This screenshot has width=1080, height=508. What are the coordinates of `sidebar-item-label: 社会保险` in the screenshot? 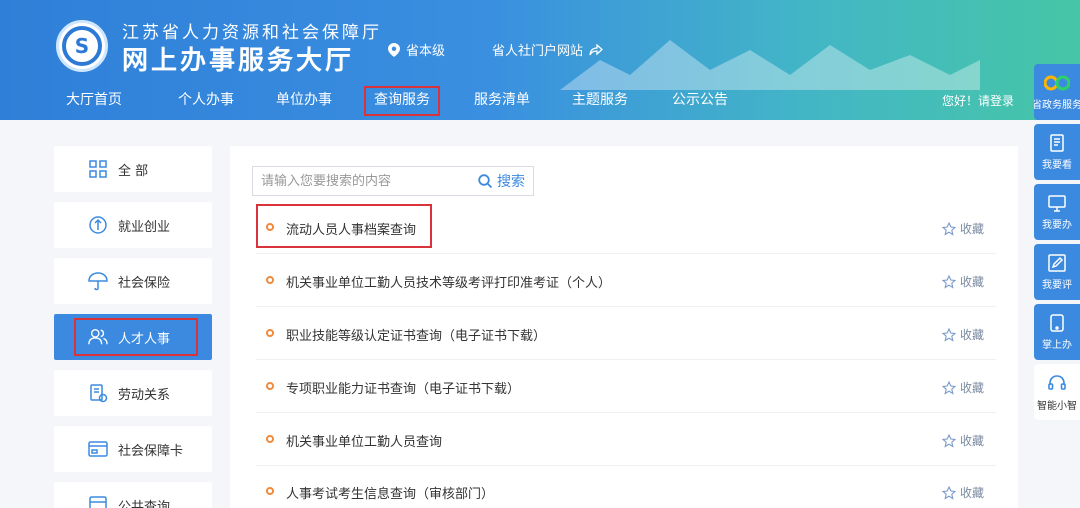 It's located at (144, 283).